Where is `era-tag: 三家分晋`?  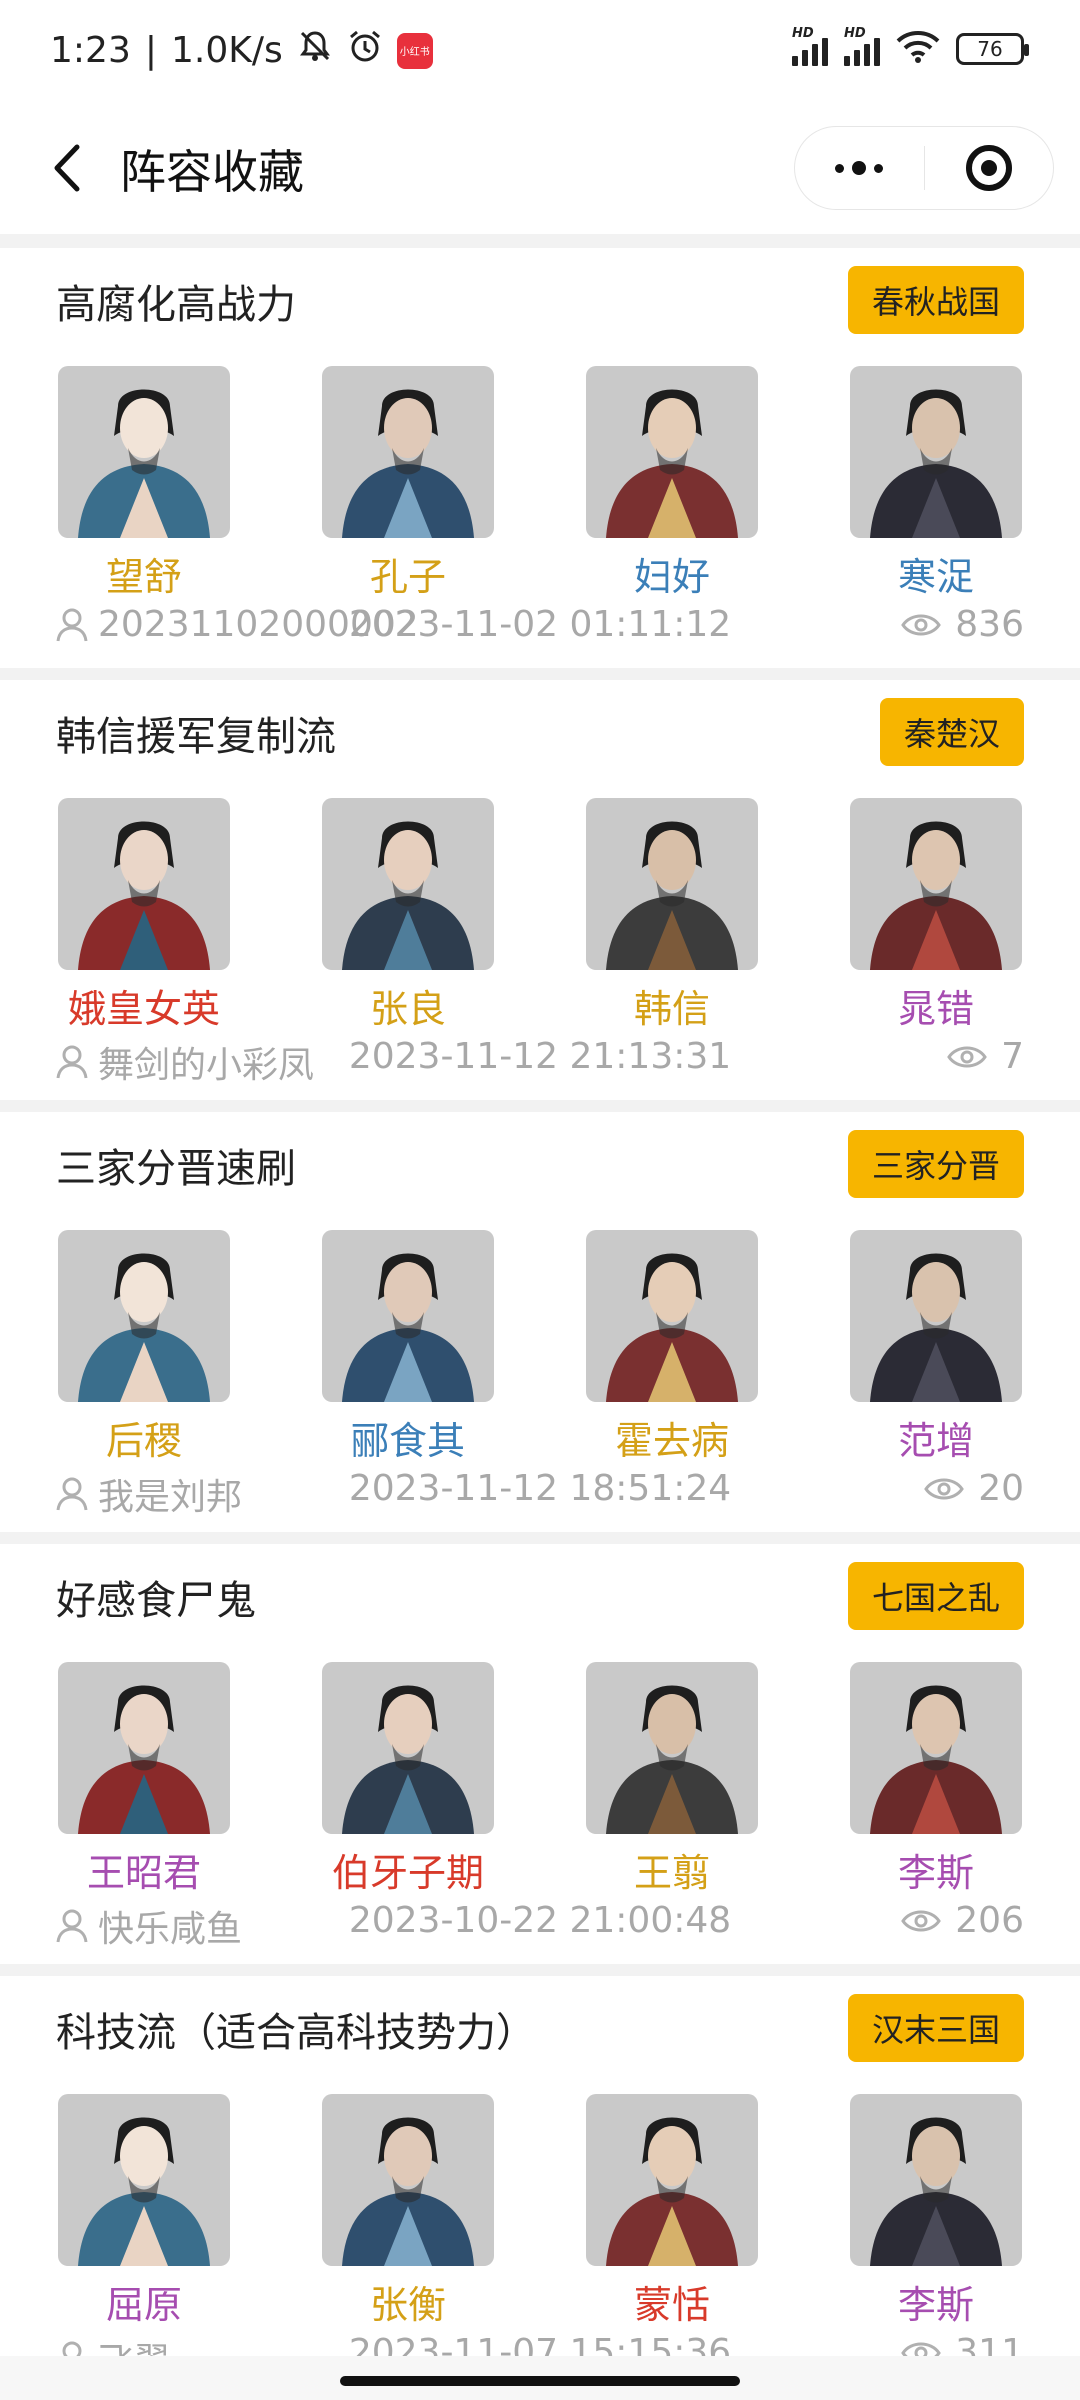 era-tag: 三家分晋 is located at coordinates (935, 1164).